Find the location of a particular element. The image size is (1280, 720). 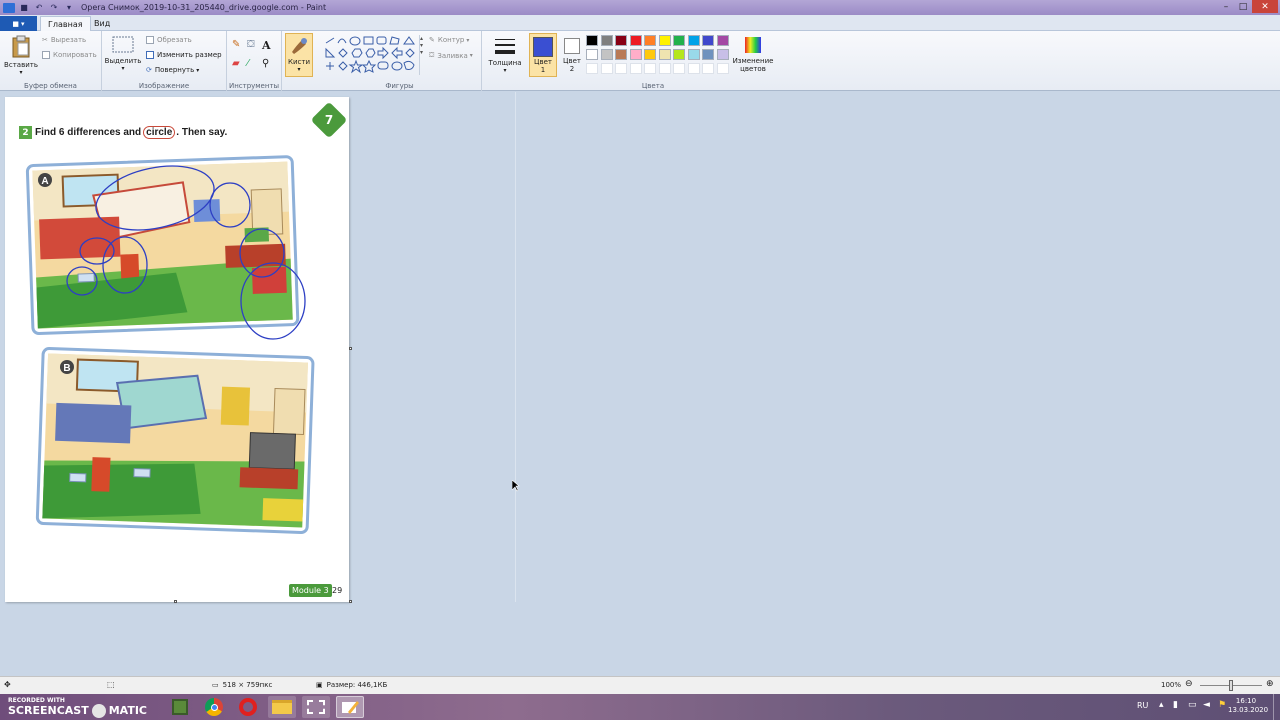

tray-expand-icon: ▴ is located at coordinates (1161, 705).